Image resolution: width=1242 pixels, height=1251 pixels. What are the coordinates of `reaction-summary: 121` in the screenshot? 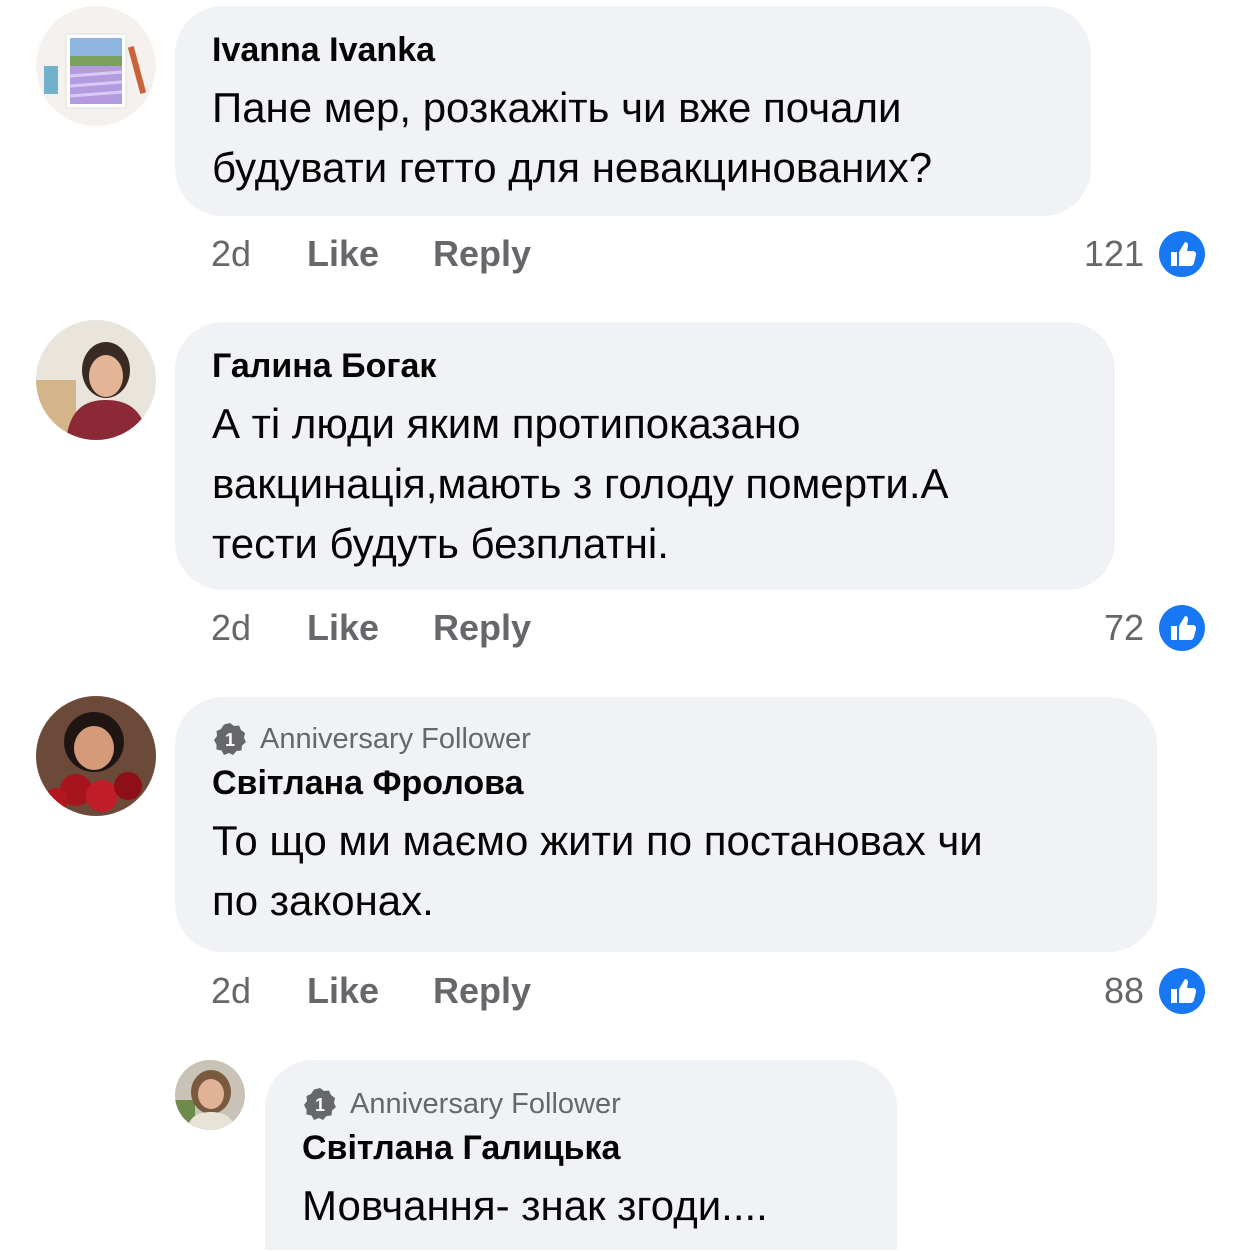 It's located at (1145, 254).